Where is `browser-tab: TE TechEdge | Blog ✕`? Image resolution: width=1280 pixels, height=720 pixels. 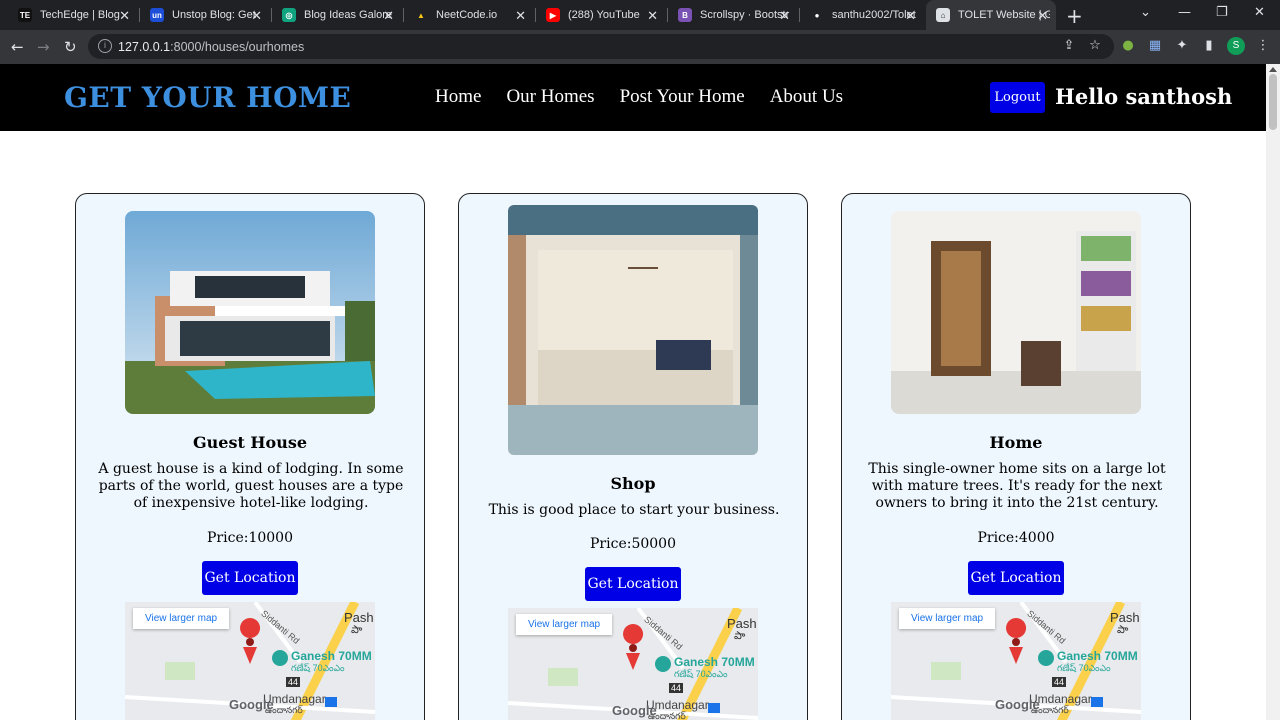
browser-tab: TE TechEdge | Blog ✕ is located at coordinates (73, 15).